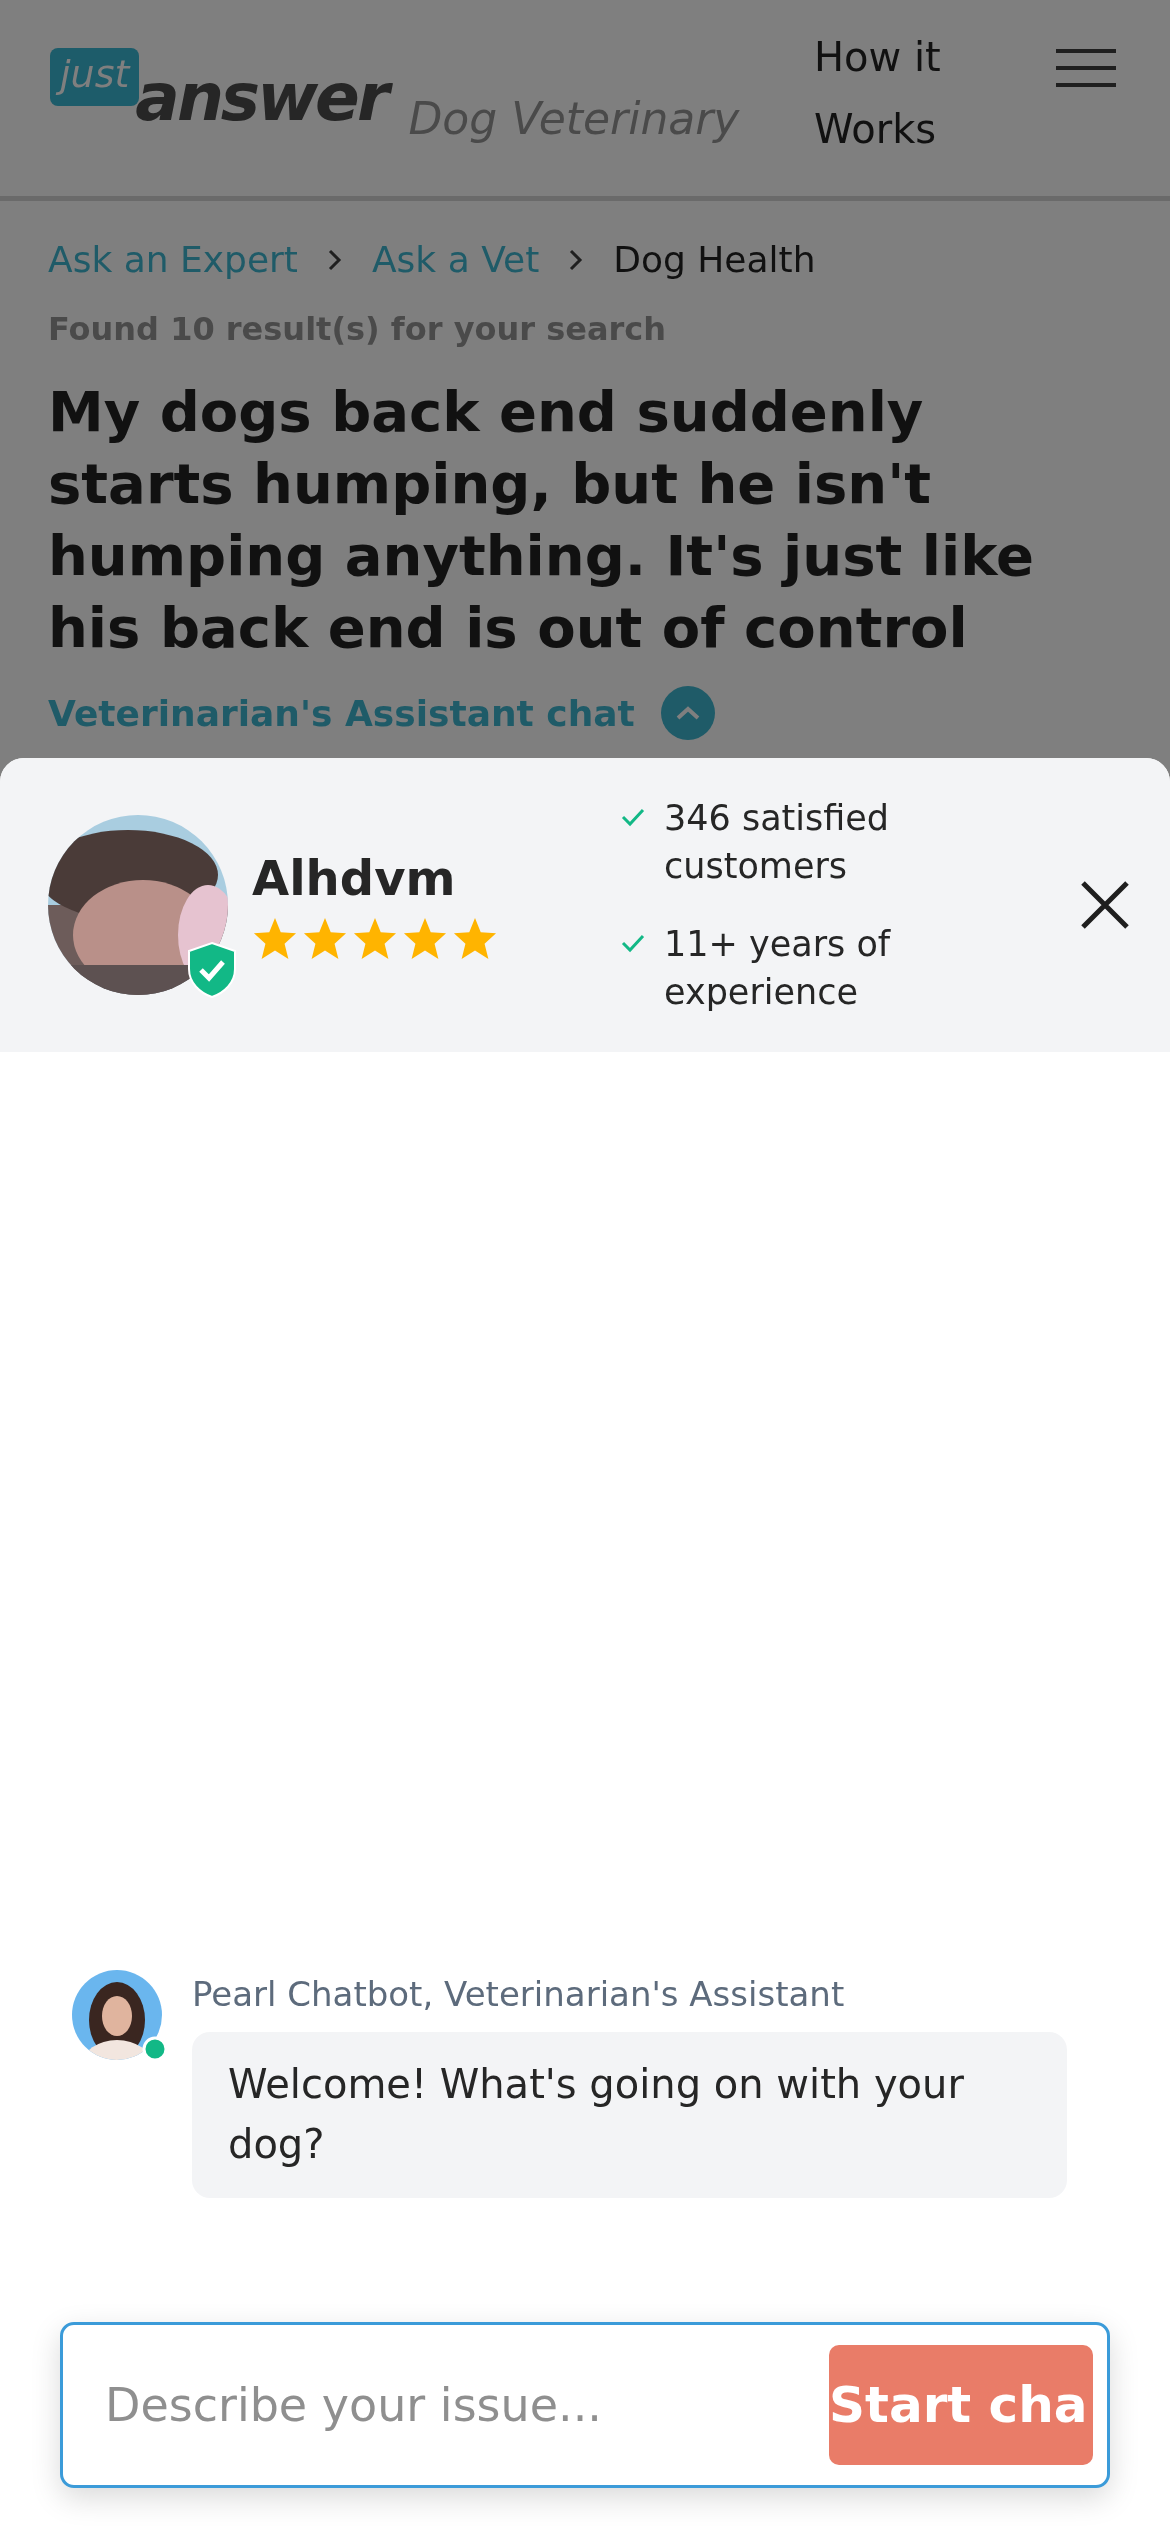 This screenshot has height=2532, width=1170. I want to click on close-button, so click(1105, 905).